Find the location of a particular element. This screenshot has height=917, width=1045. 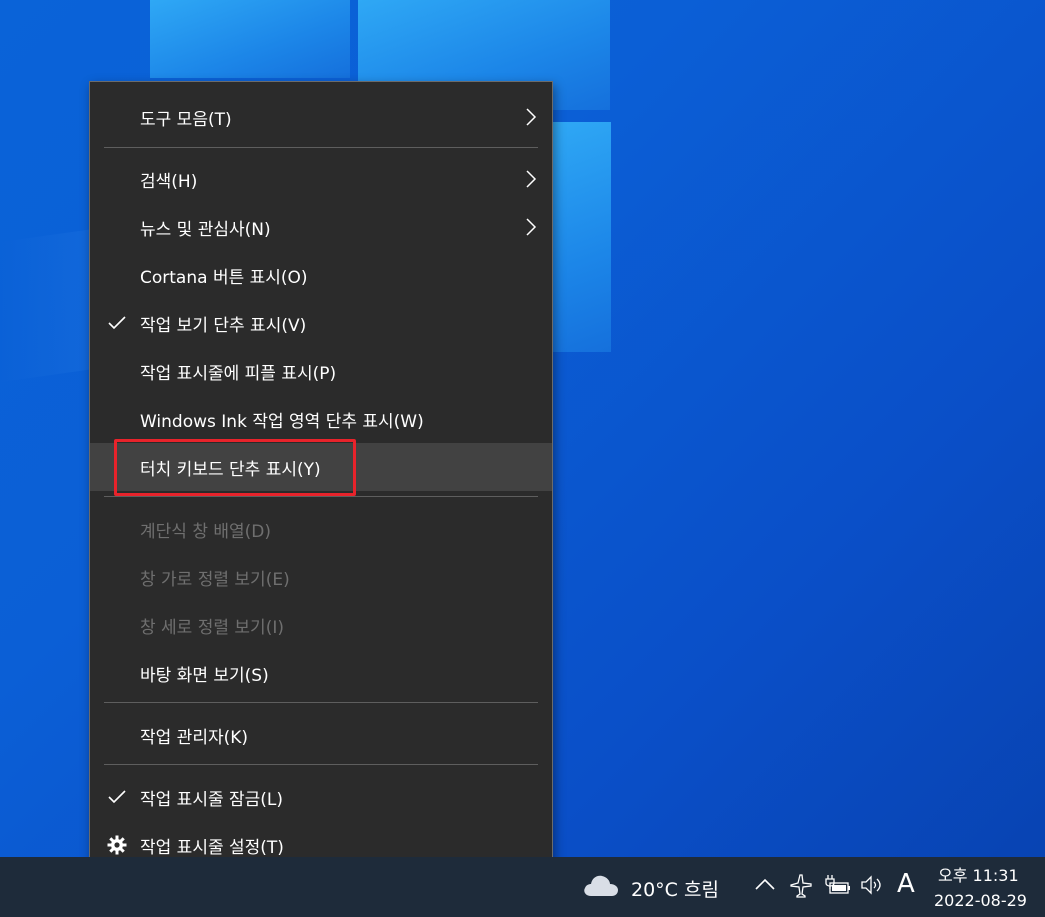

menu-item-label: Windows Ink 작업 영역 단추 표시(W) is located at coordinates (282, 421).